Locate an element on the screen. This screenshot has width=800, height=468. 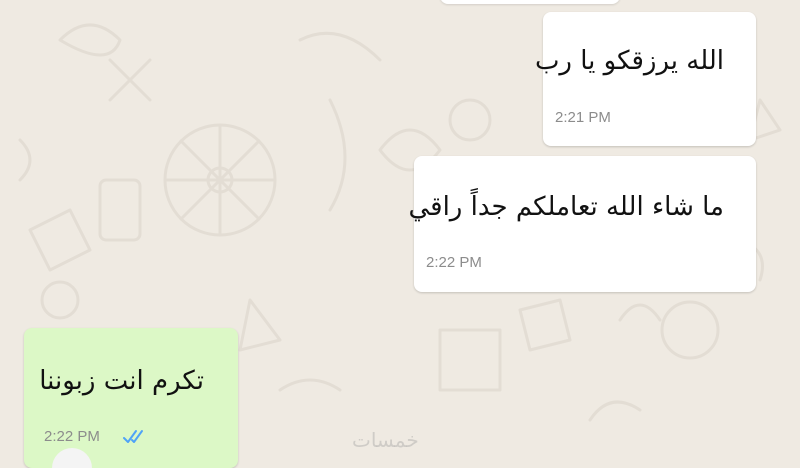
previous-message-edge is located at coordinates (530, 2).